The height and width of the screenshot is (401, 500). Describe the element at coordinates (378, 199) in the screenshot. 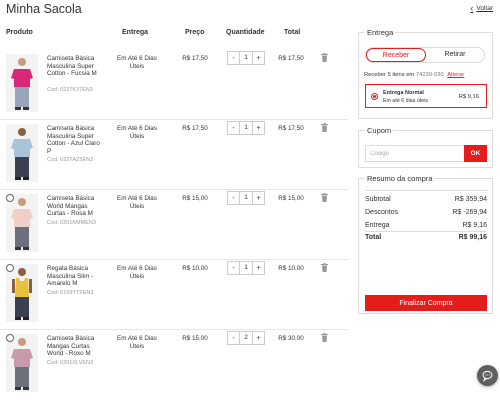

I see `subtotal-label: Subtotal` at that location.